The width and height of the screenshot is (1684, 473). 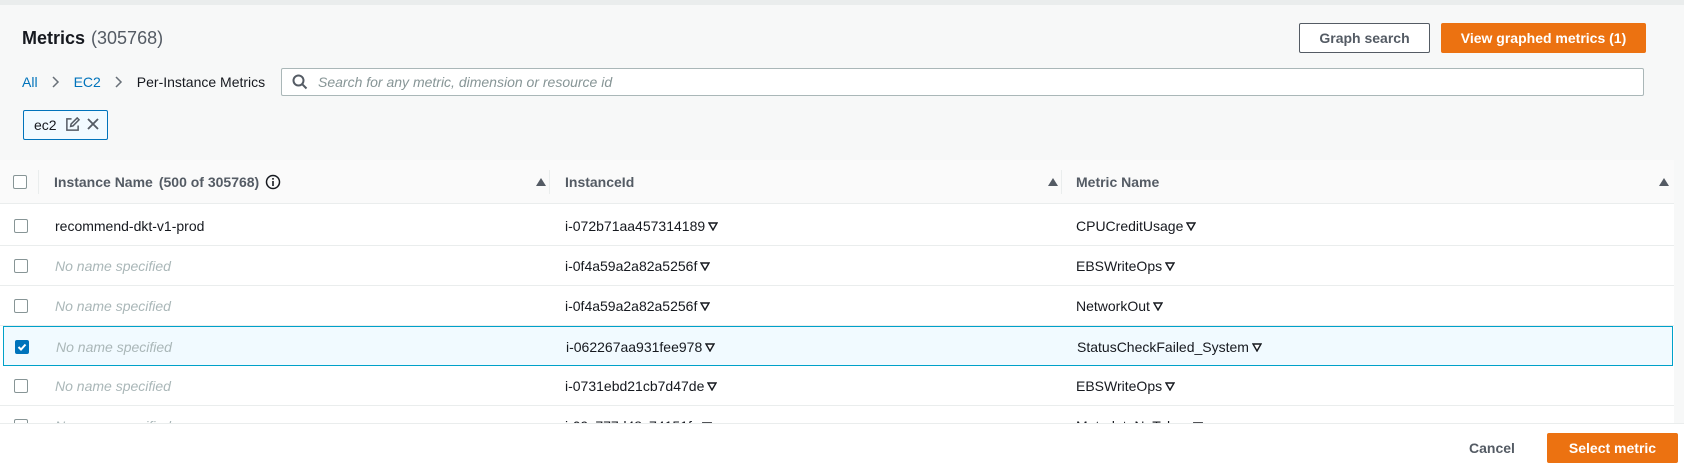 I want to click on metric-name-value: NetworkOut, so click(x=1113, y=306).